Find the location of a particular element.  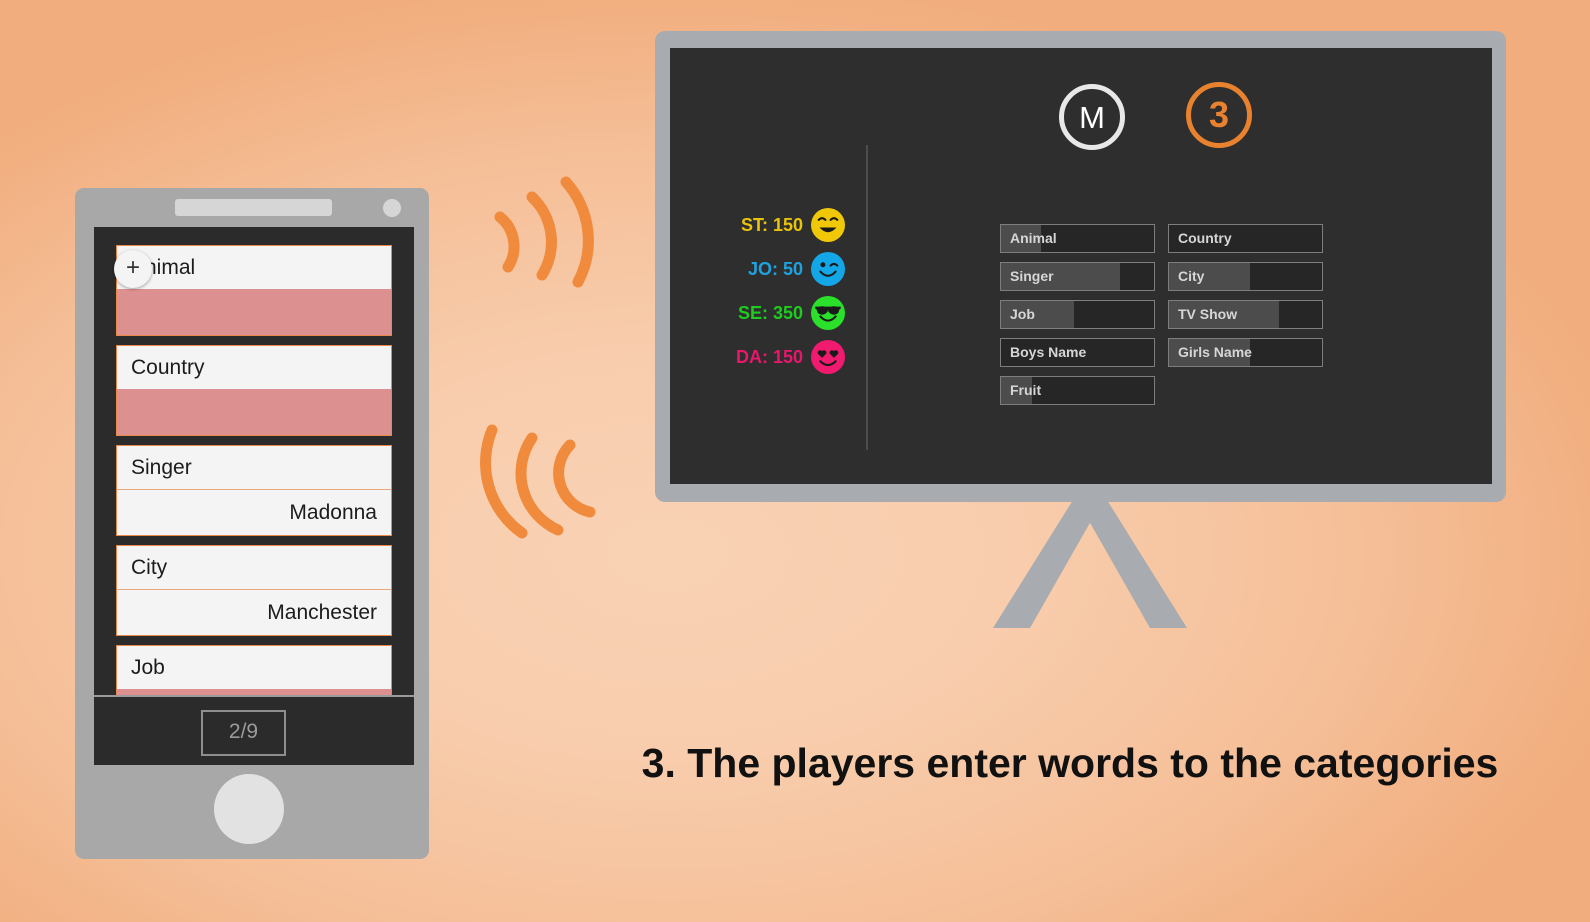

player-row: JO: 50 is located at coordinates (782, 269).